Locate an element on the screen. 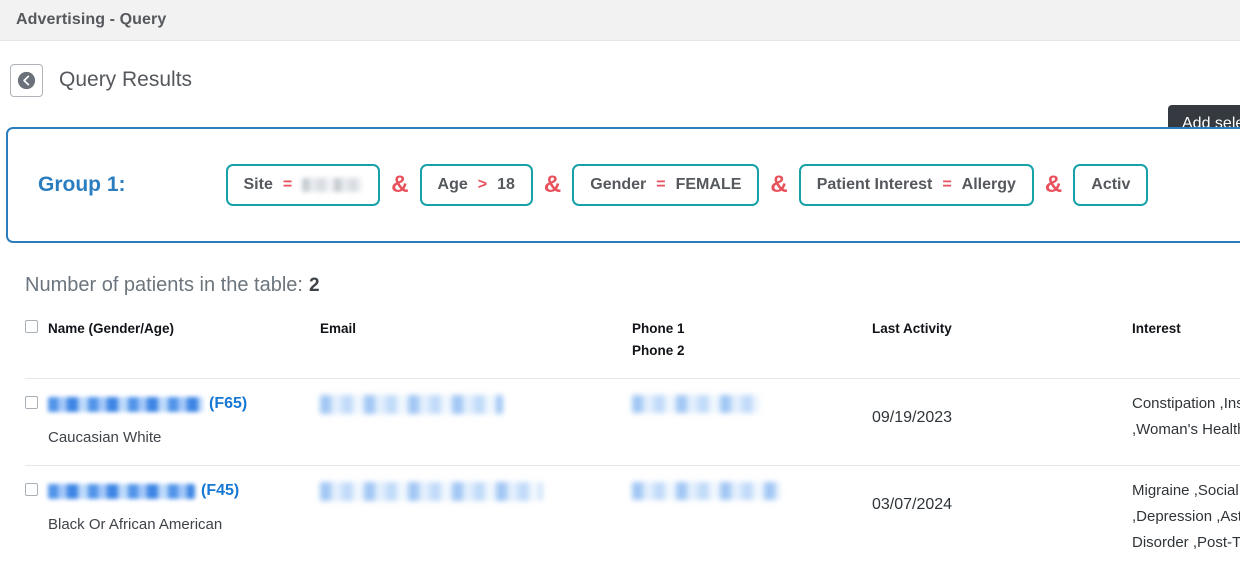  patient-name-line: (F45) is located at coordinates (143, 490).